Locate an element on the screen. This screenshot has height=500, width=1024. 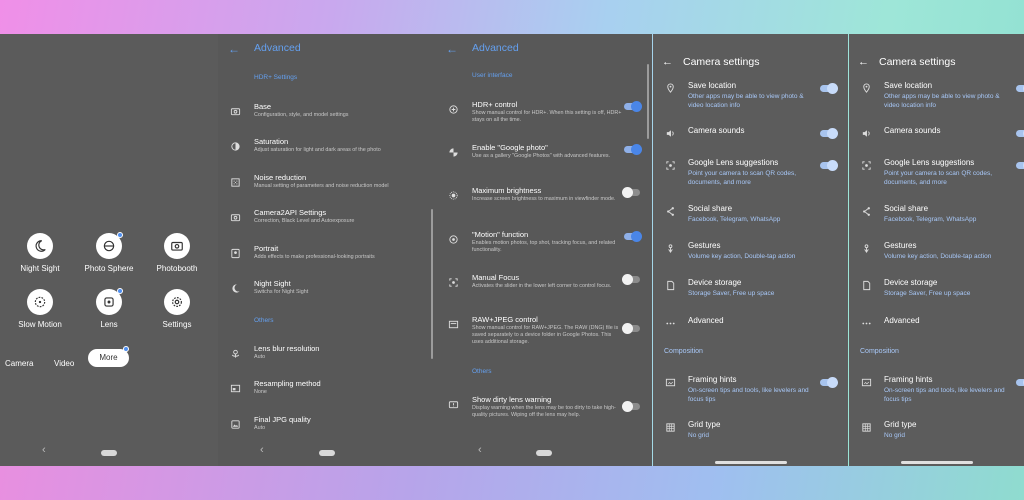
noise-icon is located at coordinates (235, 182).